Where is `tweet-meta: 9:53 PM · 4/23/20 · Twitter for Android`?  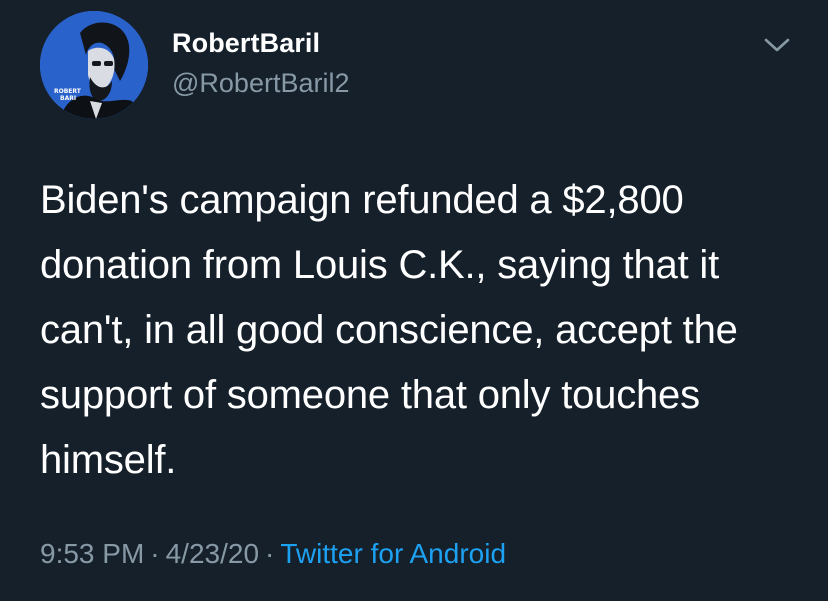
tweet-meta: 9:53 PM · 4/23/20 · Twitter for Android is located at coordinates (273, 554).